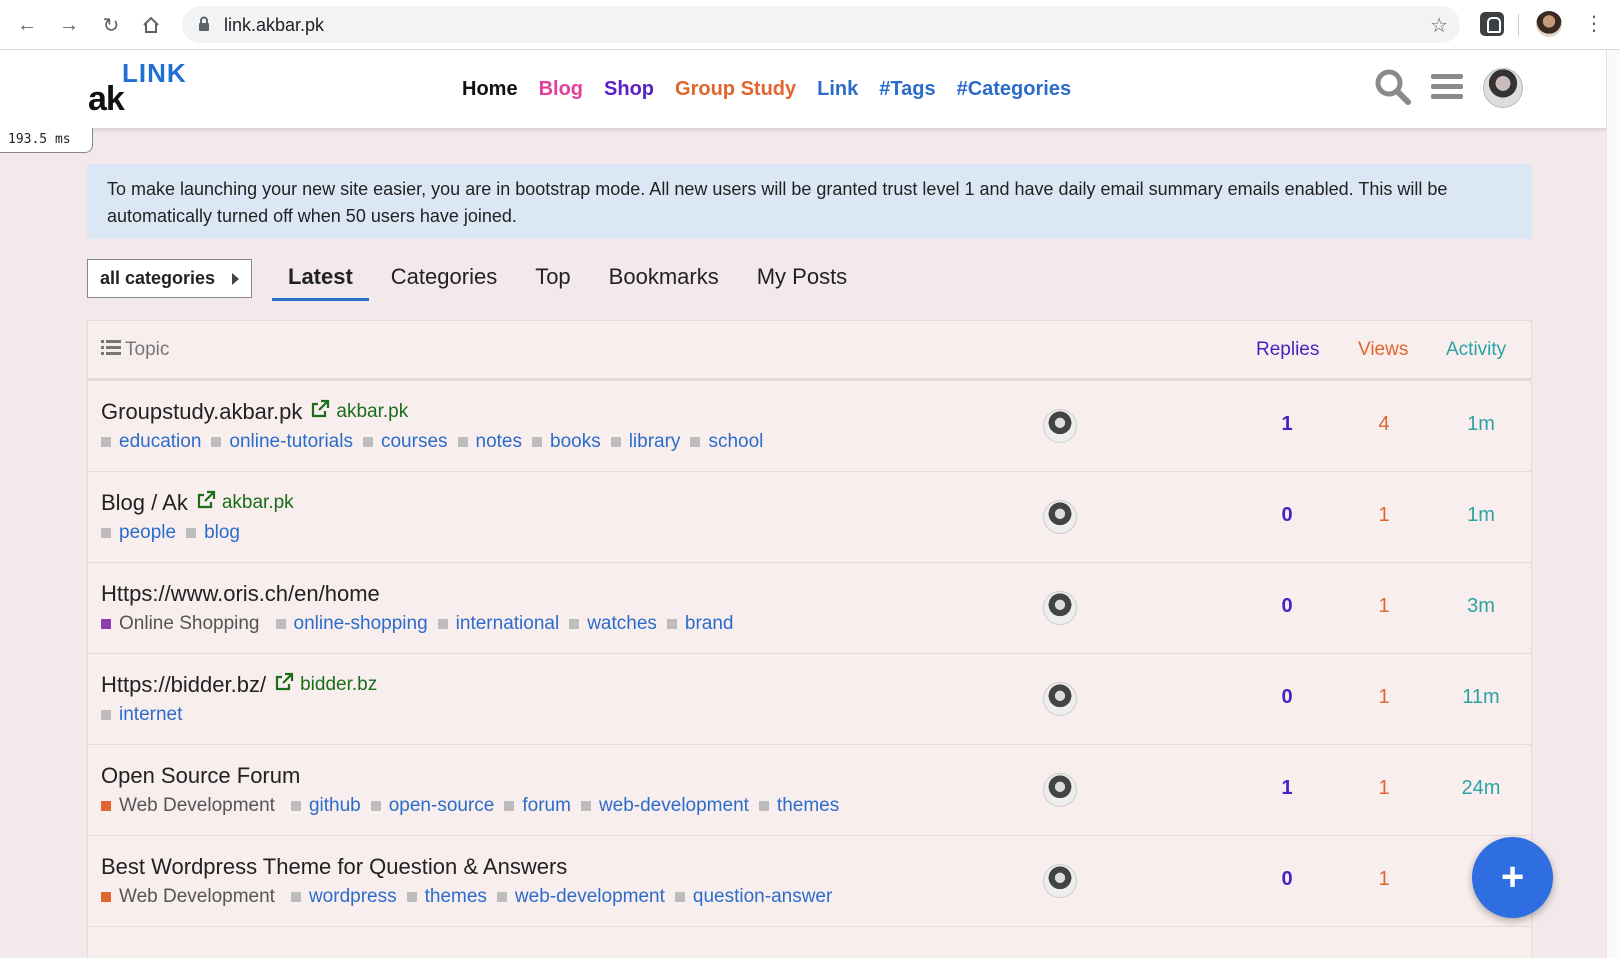 This screenshot has height=958, width=1620. Describe the element at coordinates (69, 25) in the screenshot. I see `forward-arrow-icon: →` at that location.